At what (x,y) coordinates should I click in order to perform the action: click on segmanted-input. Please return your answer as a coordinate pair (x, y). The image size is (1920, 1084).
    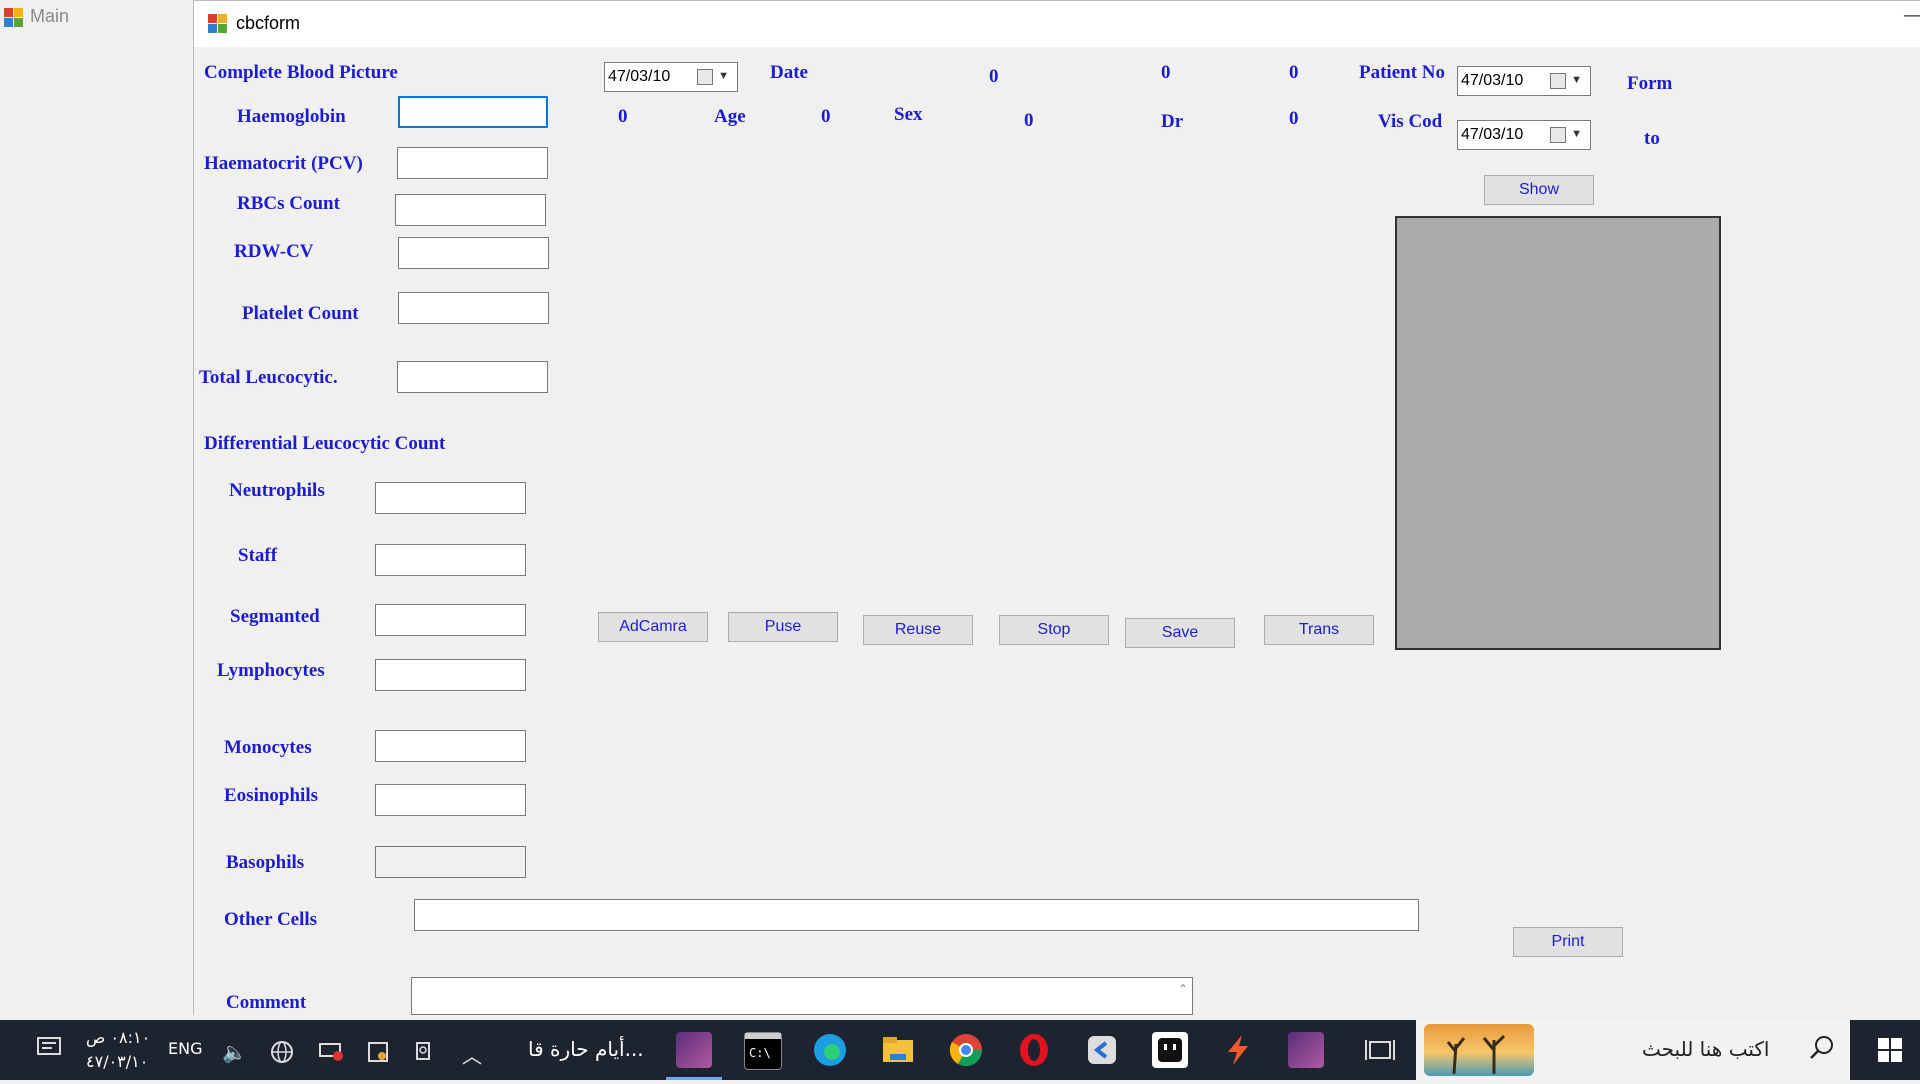
    Looking at the image, I should click on (450, 620).